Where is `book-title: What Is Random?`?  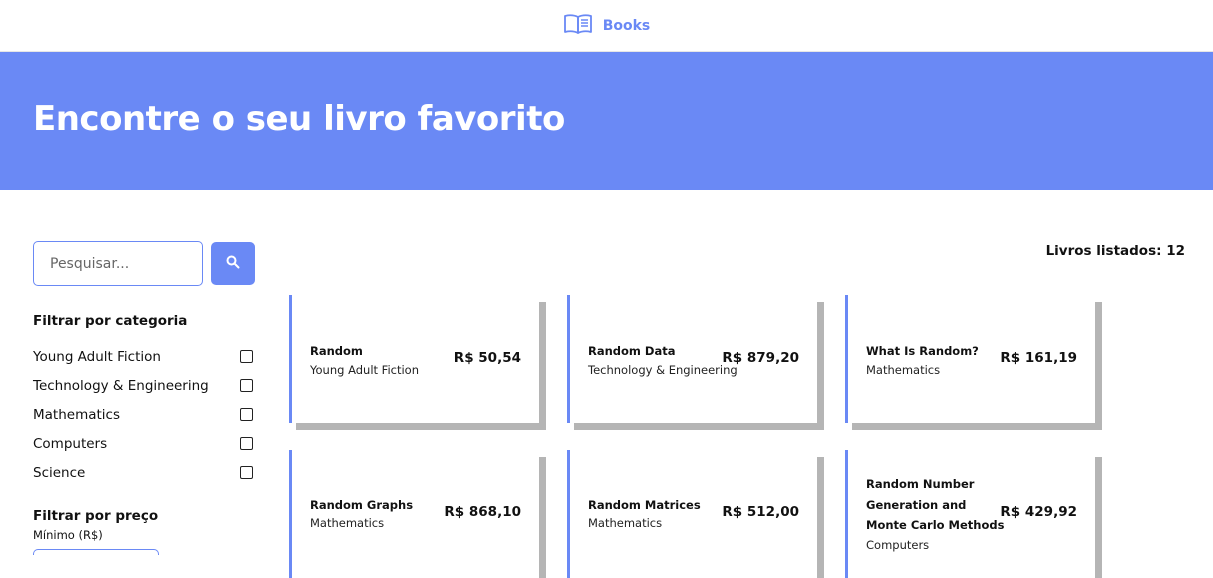
book-title: What Is Random? is located at coordinates (922, 351).